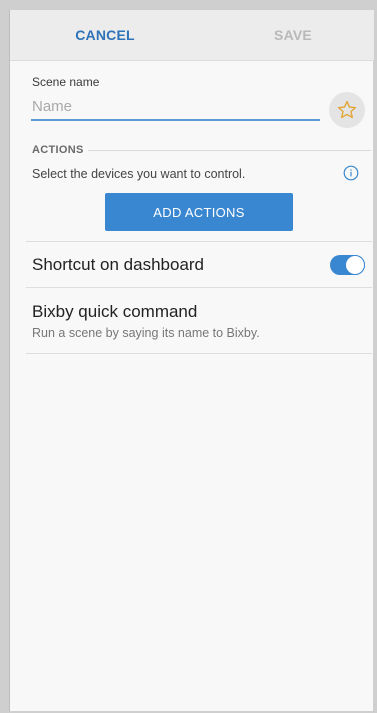  What do you see at coordinates (105, 35) in the screenshot?
I see `cancel-button: CANCEL` at bounding box center [105, 35].